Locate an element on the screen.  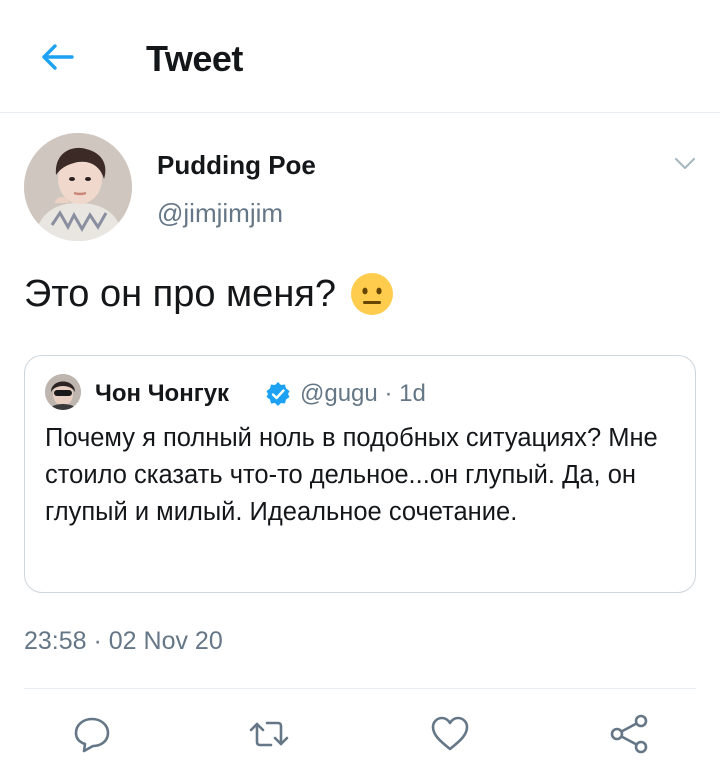
author-avatar is located at coordinates (78, 187).